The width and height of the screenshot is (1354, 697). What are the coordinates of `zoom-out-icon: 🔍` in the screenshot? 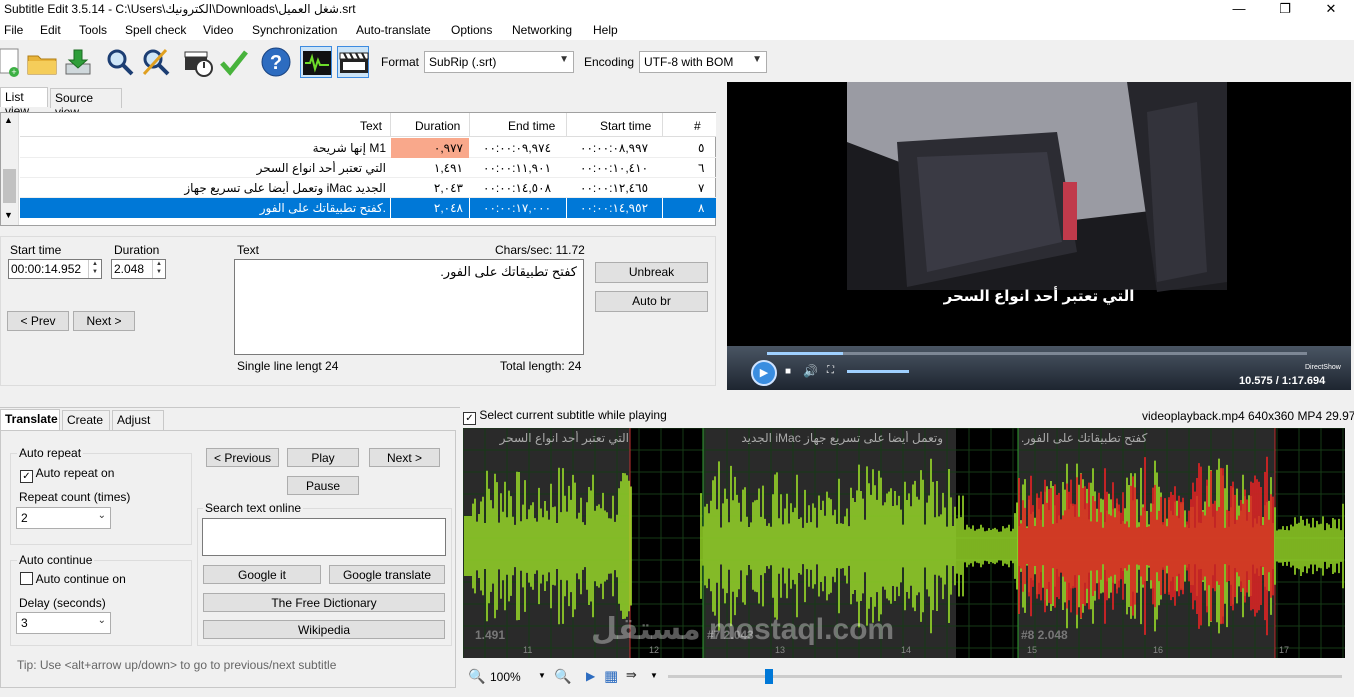 It's located at (476, 676).